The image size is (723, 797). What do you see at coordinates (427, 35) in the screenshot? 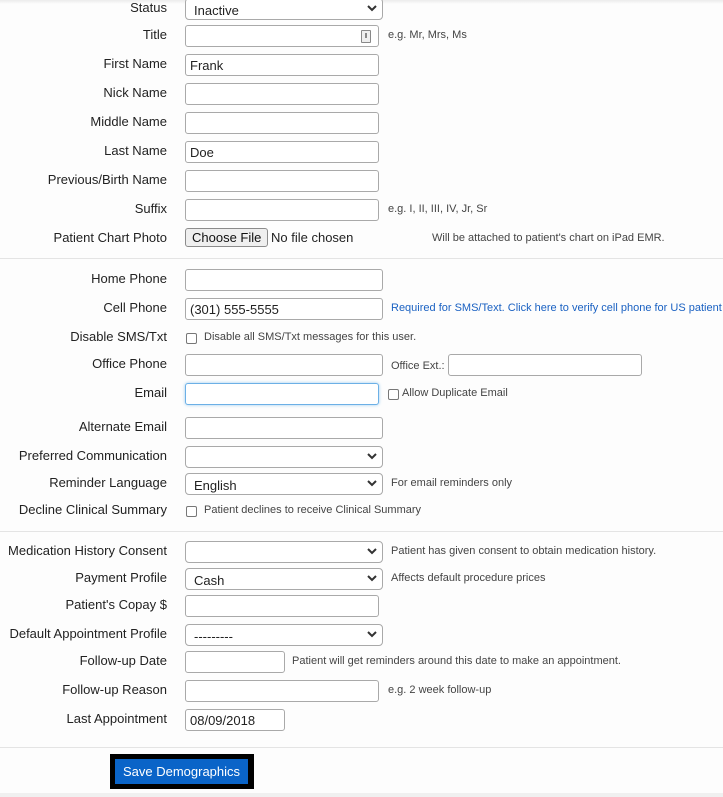
I see `title-hint: e.g. Mr, Mrs, Ms` at bounding box center [427, 35].